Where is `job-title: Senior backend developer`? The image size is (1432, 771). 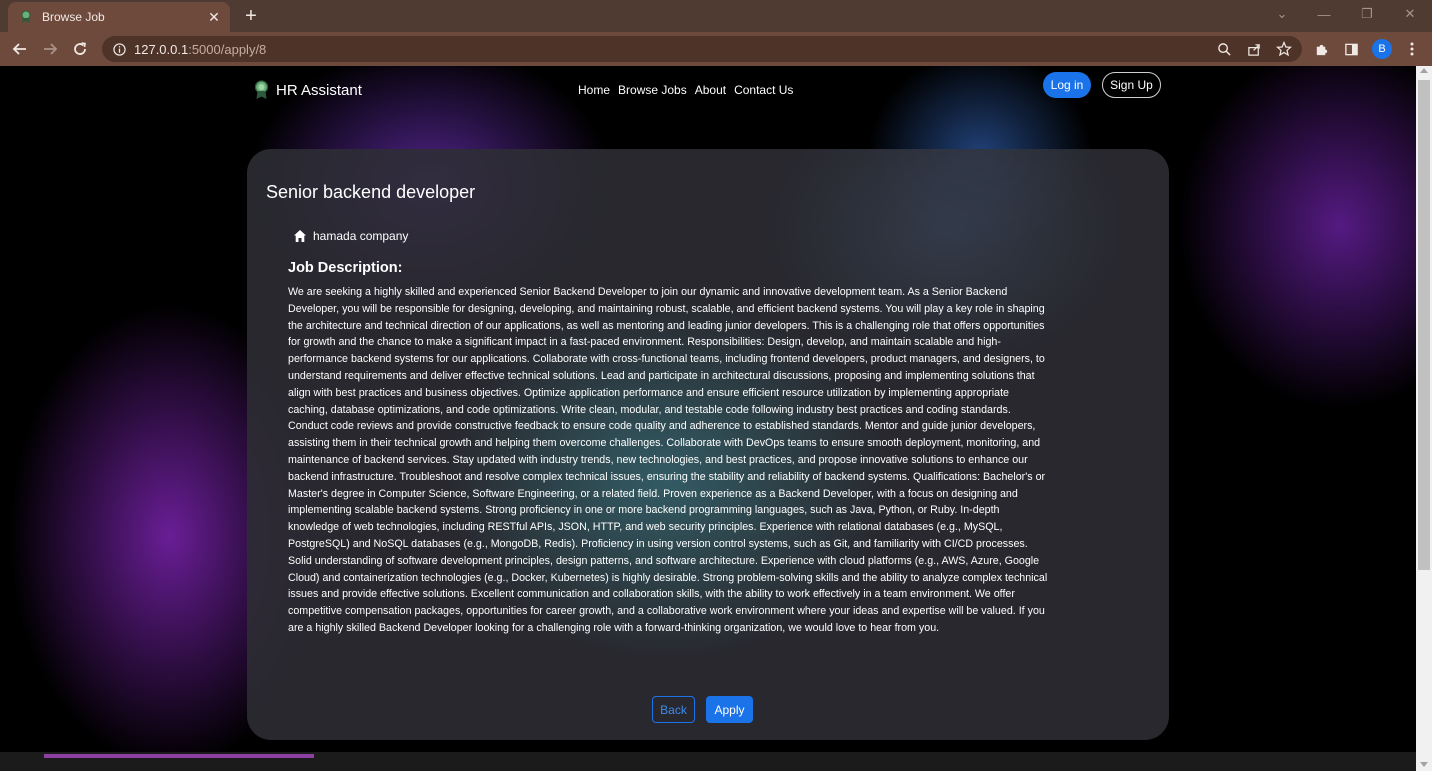
job-title: Senior backend developer is located at coordinates (371, 192).